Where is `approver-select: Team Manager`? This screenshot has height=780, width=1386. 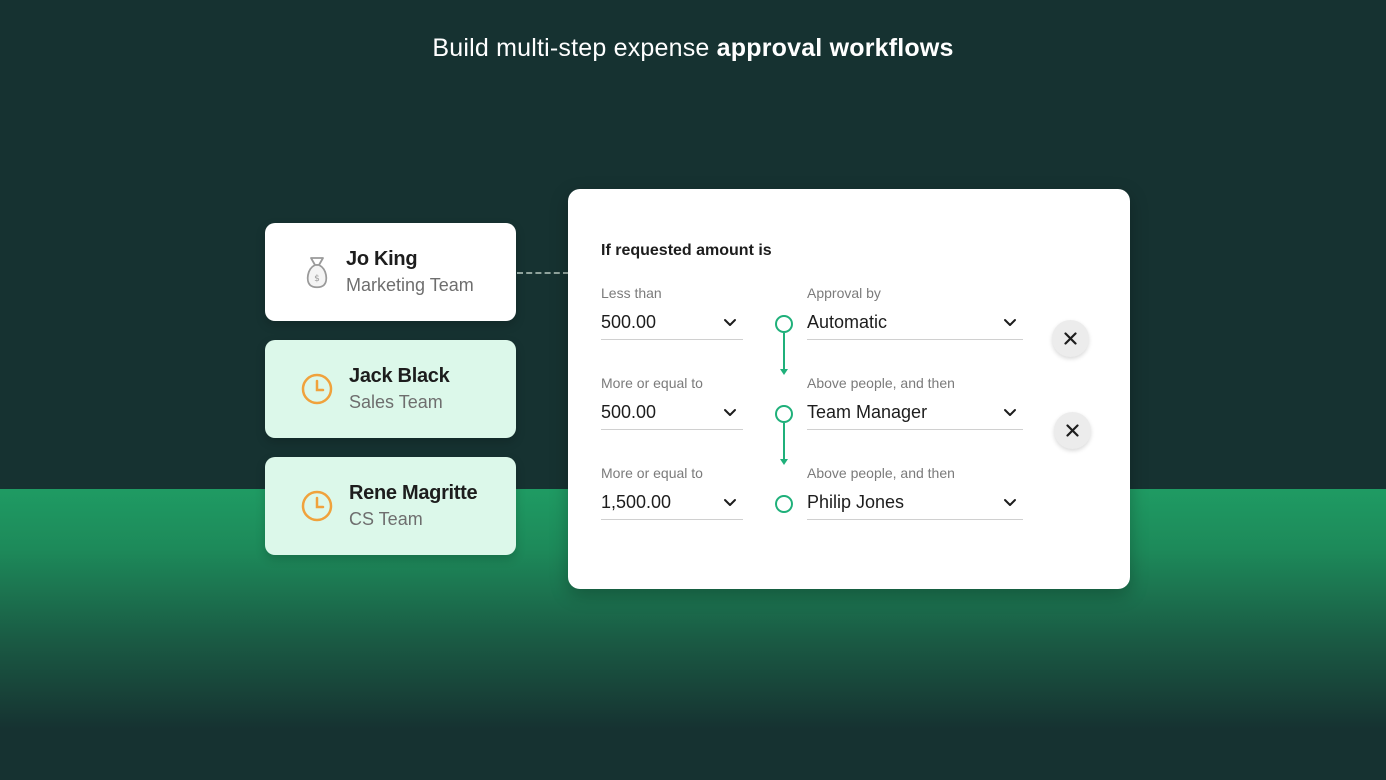 approver-select: Team Manager is located at coordinates (915, 413).